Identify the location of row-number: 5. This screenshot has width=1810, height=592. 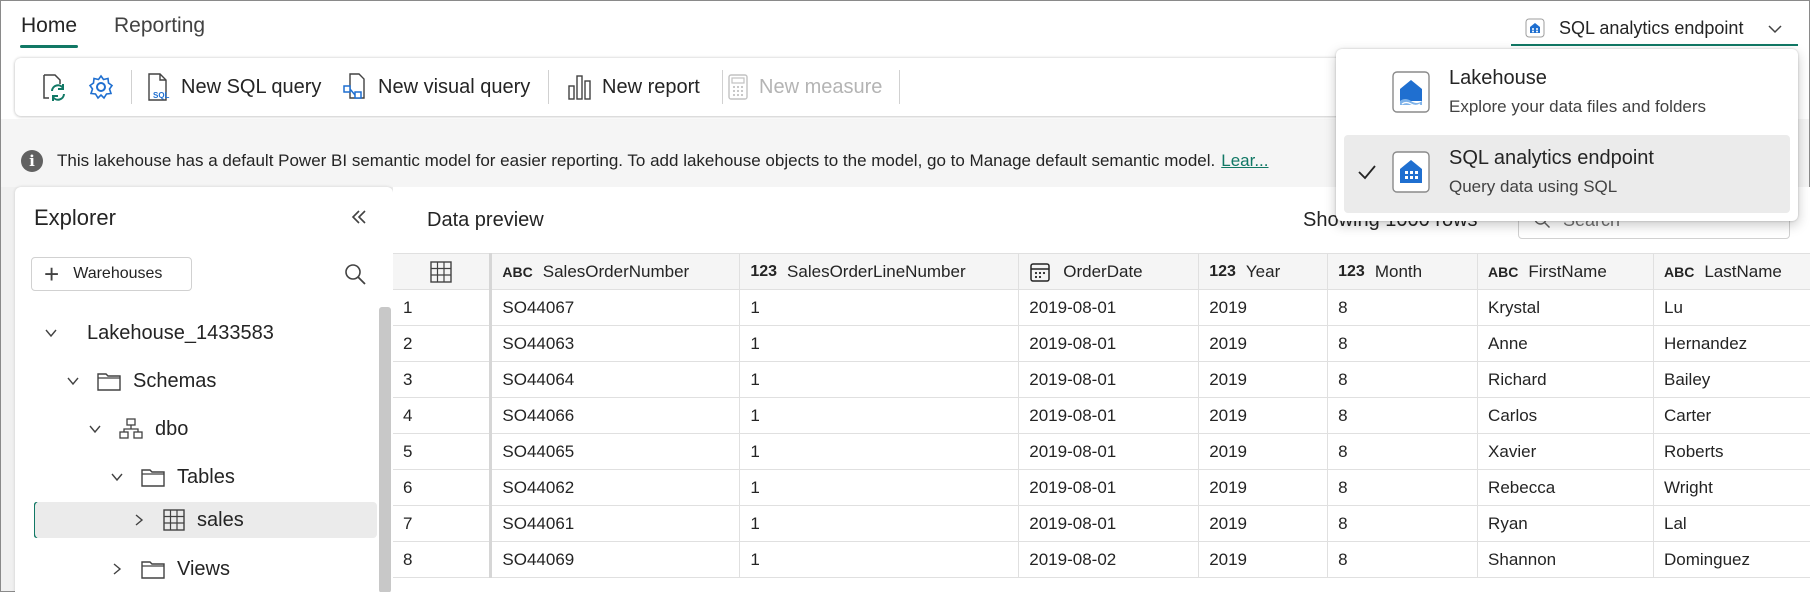
(443, 451).